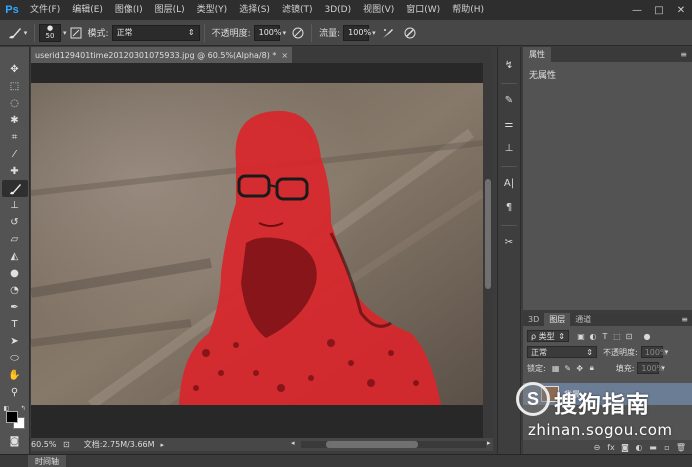  What do you see at coordinates (410, 33) in the screenshot?
I see `pressure-size-icon` at bounding box center [410, 33].